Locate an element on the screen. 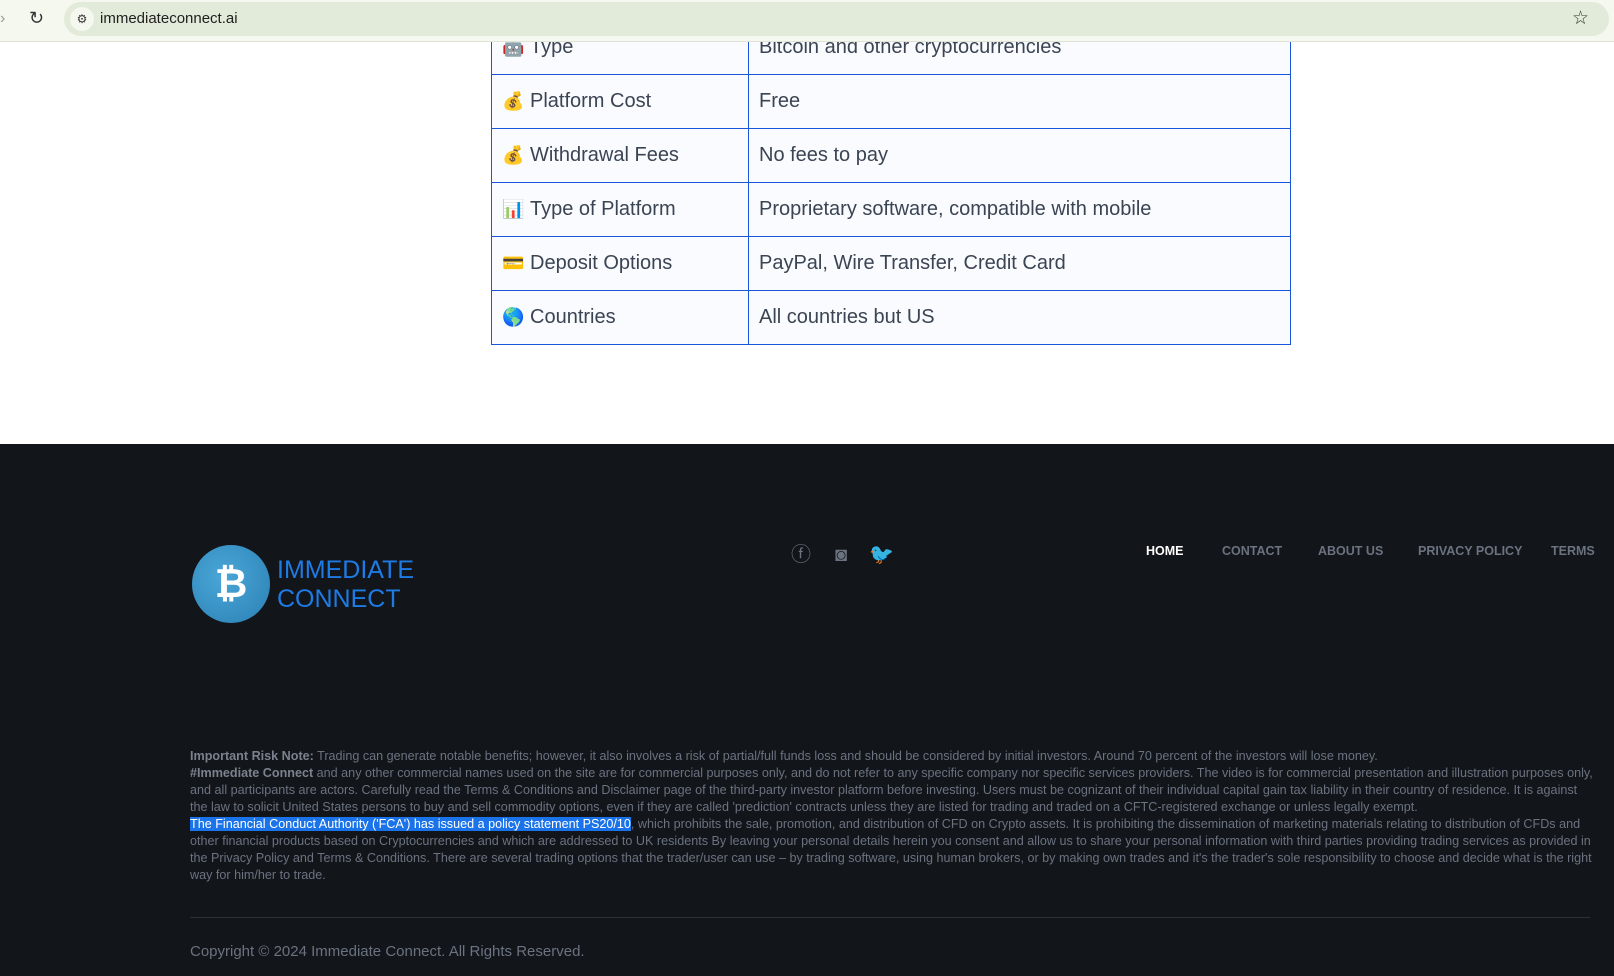 Image resolution: width=1614 pixels, height=976 pixels. footer-divider is located at coordinates (890, 917).